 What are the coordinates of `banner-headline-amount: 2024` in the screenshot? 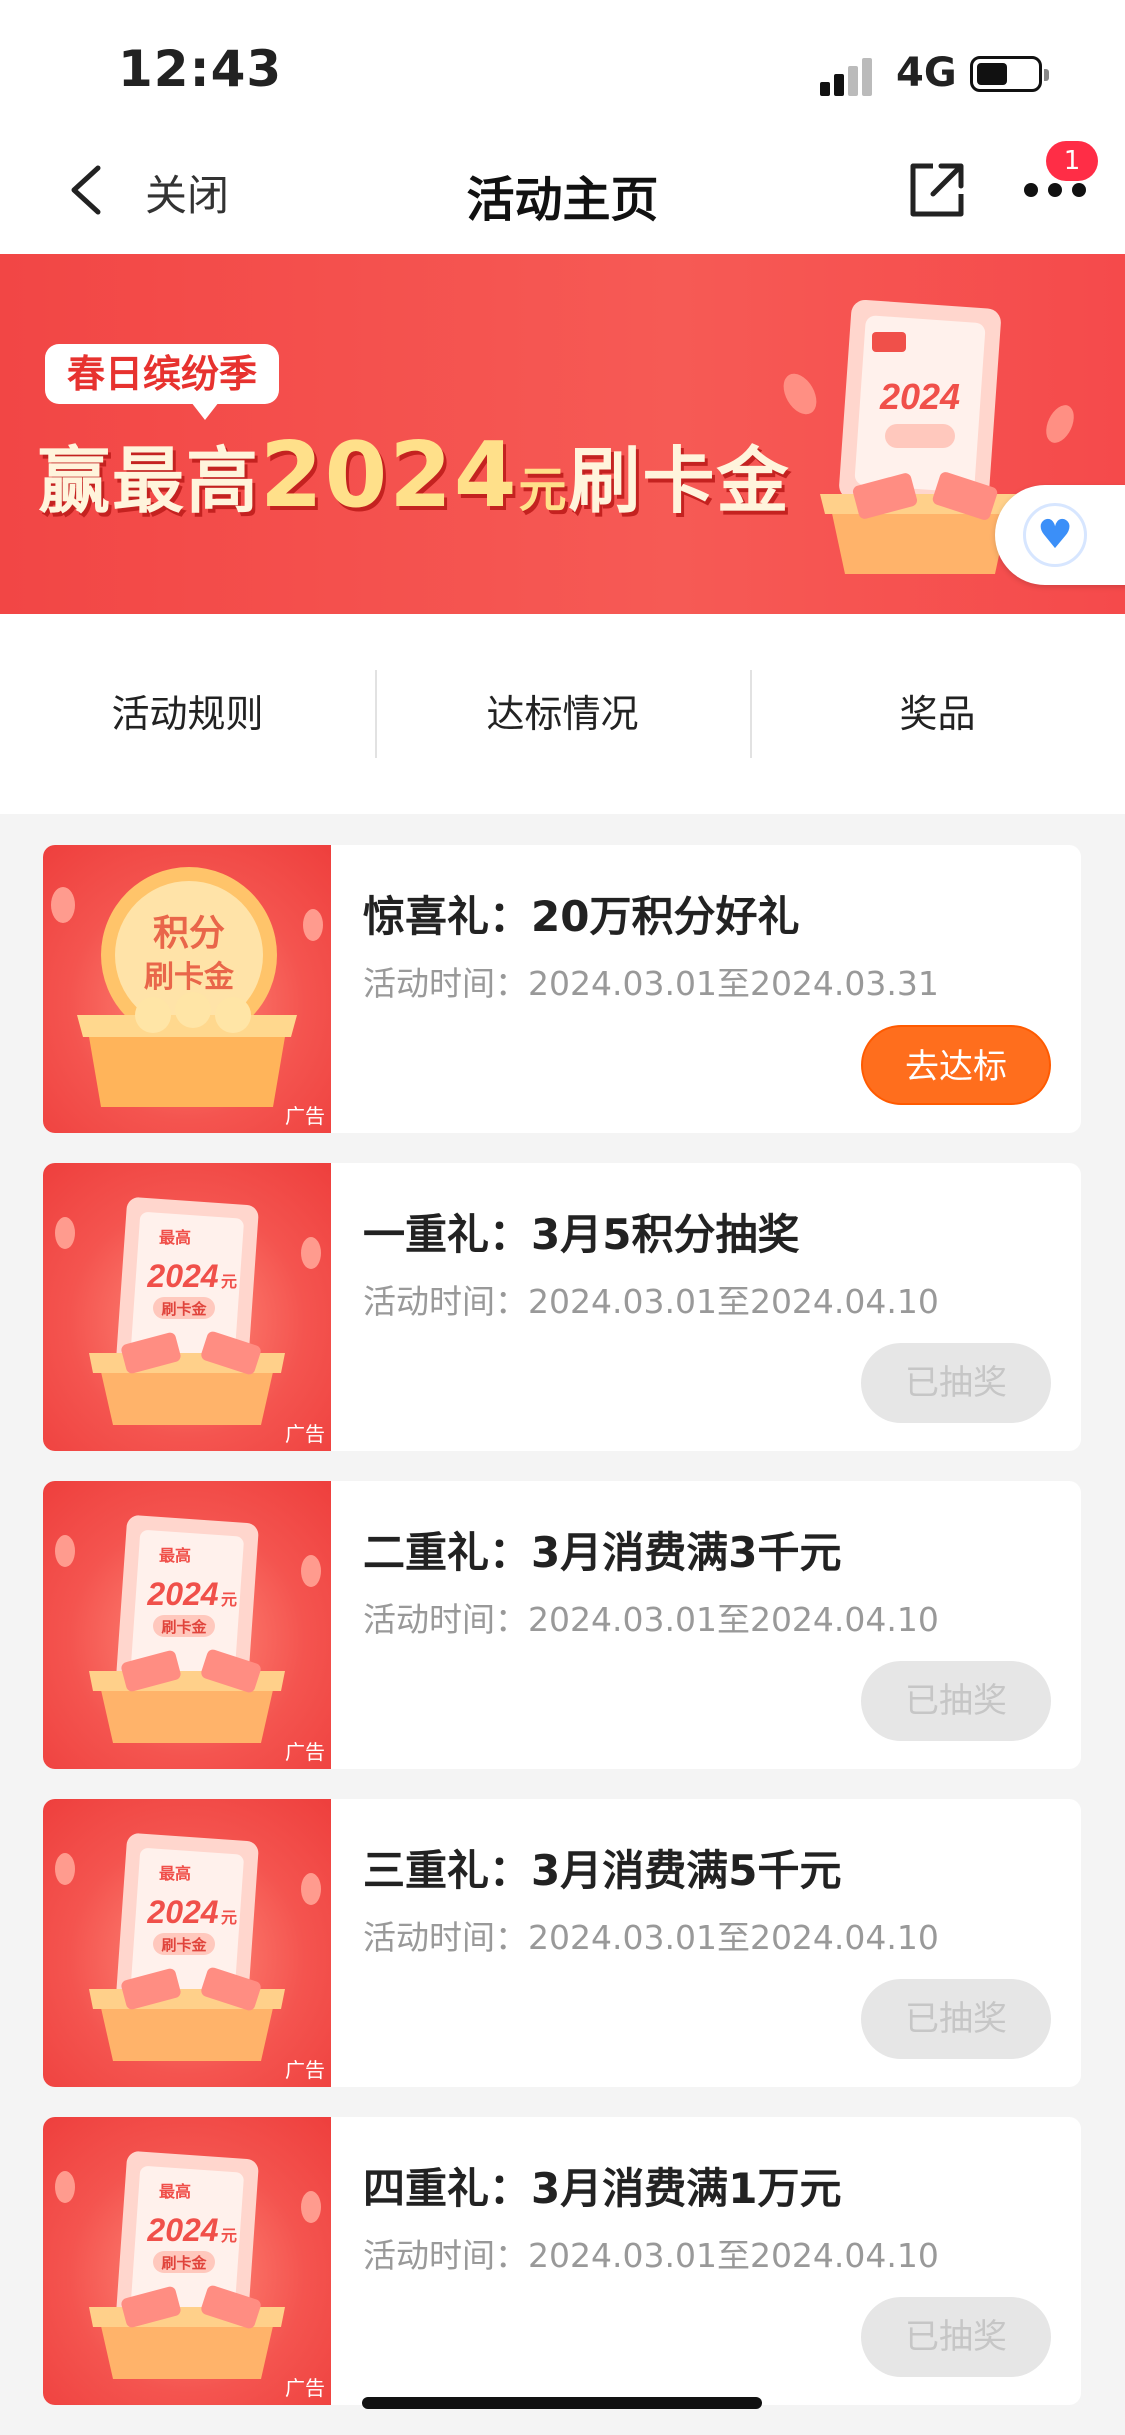 It's located at (389, 475).